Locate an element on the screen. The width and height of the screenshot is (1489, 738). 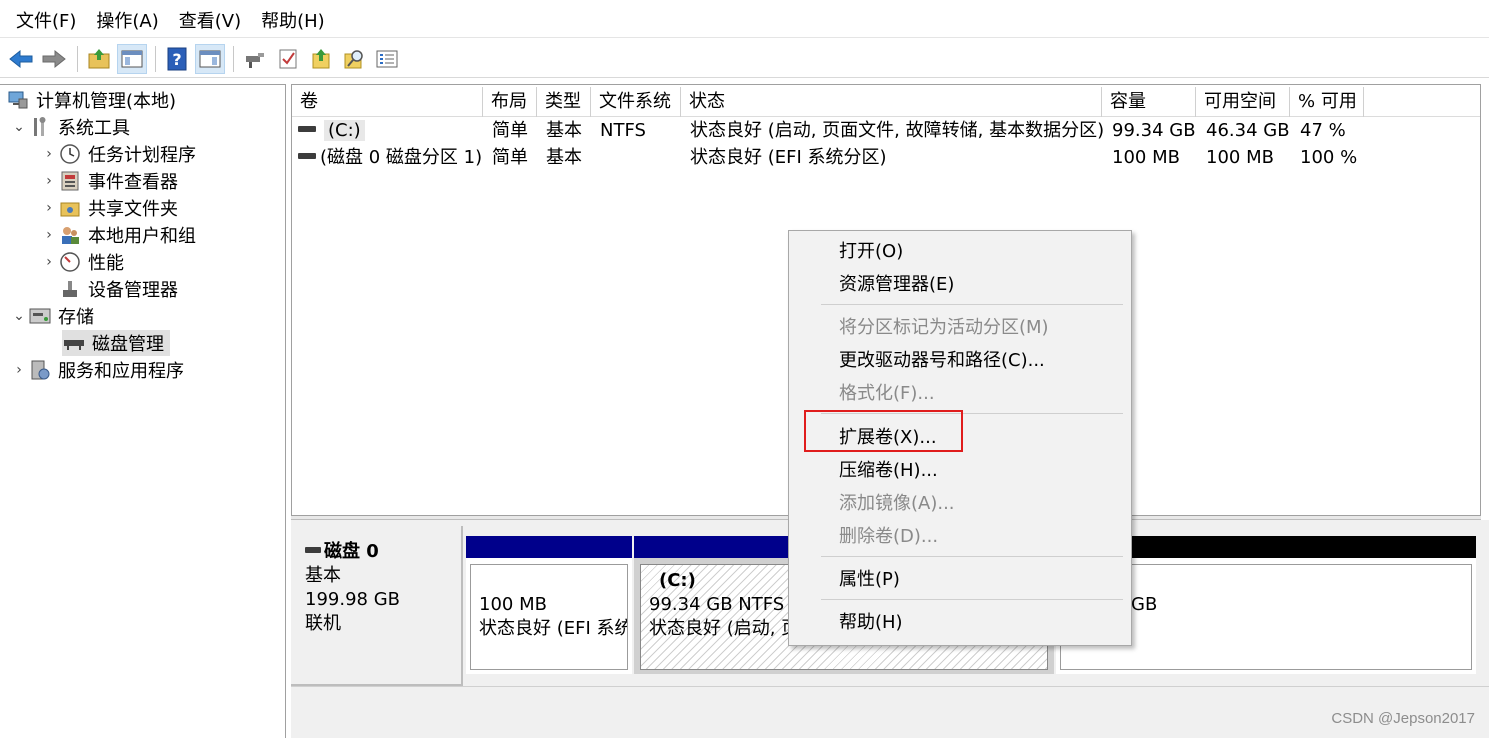
tree-item-label: 计算机管理(本地) is located at coordinates (106, 101).